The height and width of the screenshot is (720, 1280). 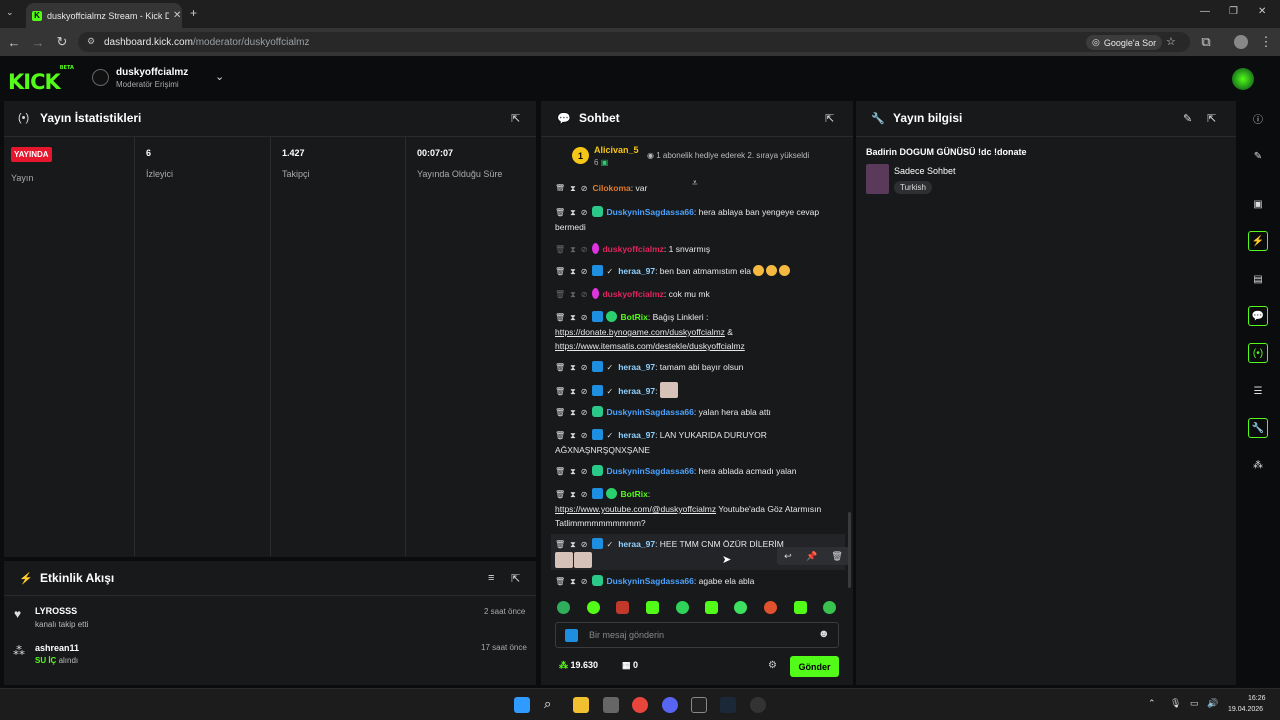 I want to click on browser-menu-icon: ⋮, so click(x=1266, y=42).